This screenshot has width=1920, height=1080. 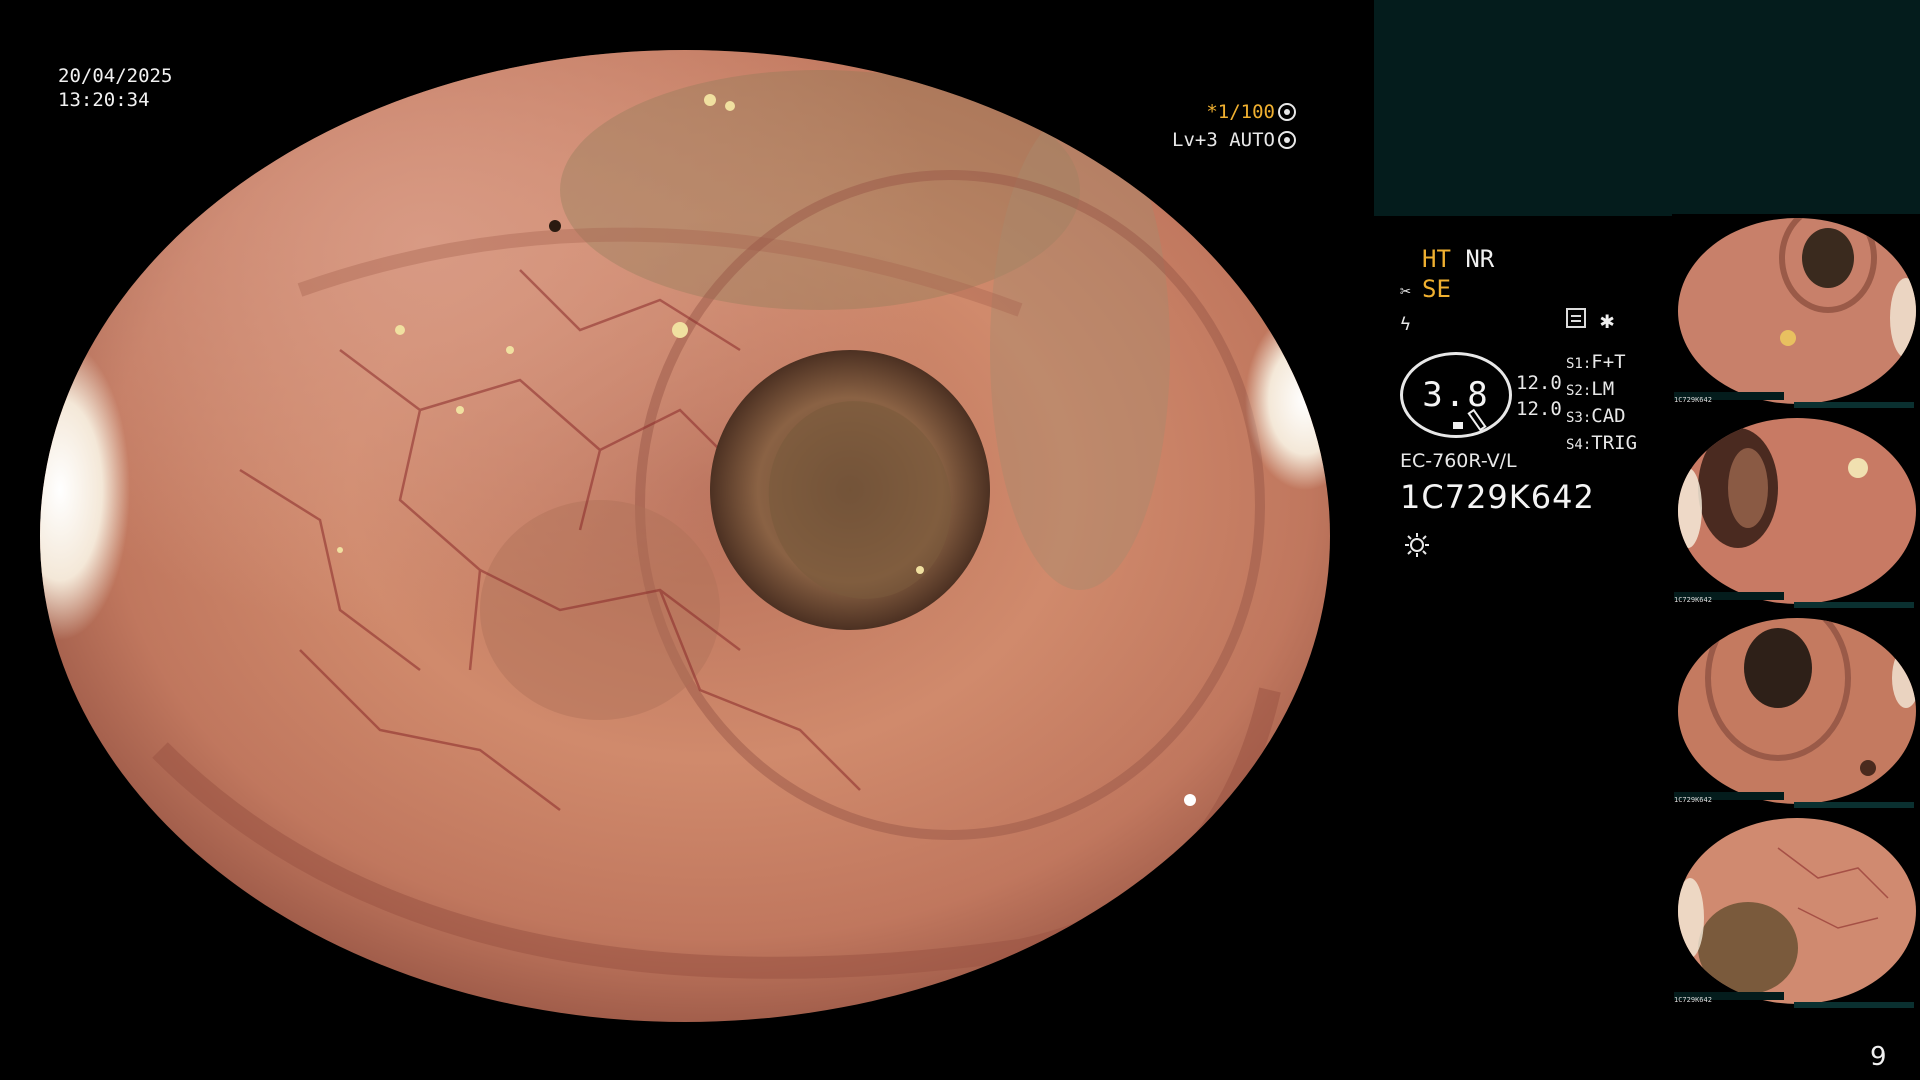 I want to click on thumbnail-4: 1C729K642, so click(x=1796, y=911).